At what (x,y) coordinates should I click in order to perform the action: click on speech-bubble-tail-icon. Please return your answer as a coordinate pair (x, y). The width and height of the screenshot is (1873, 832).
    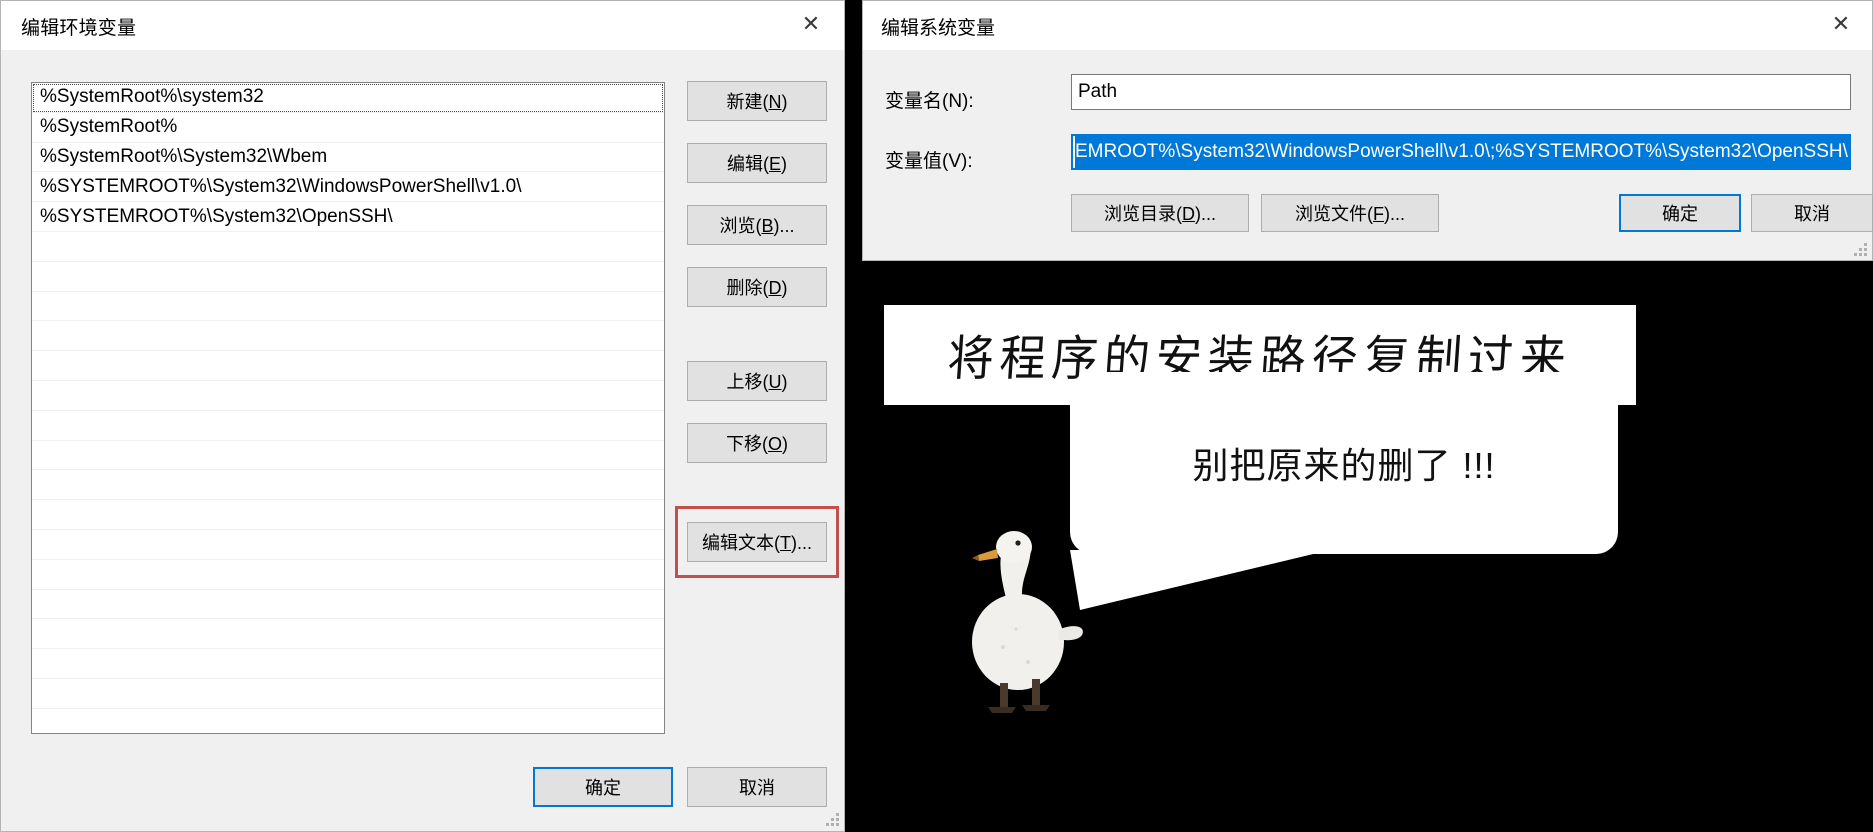
    Looking at the image, I should click on (1200, 580).